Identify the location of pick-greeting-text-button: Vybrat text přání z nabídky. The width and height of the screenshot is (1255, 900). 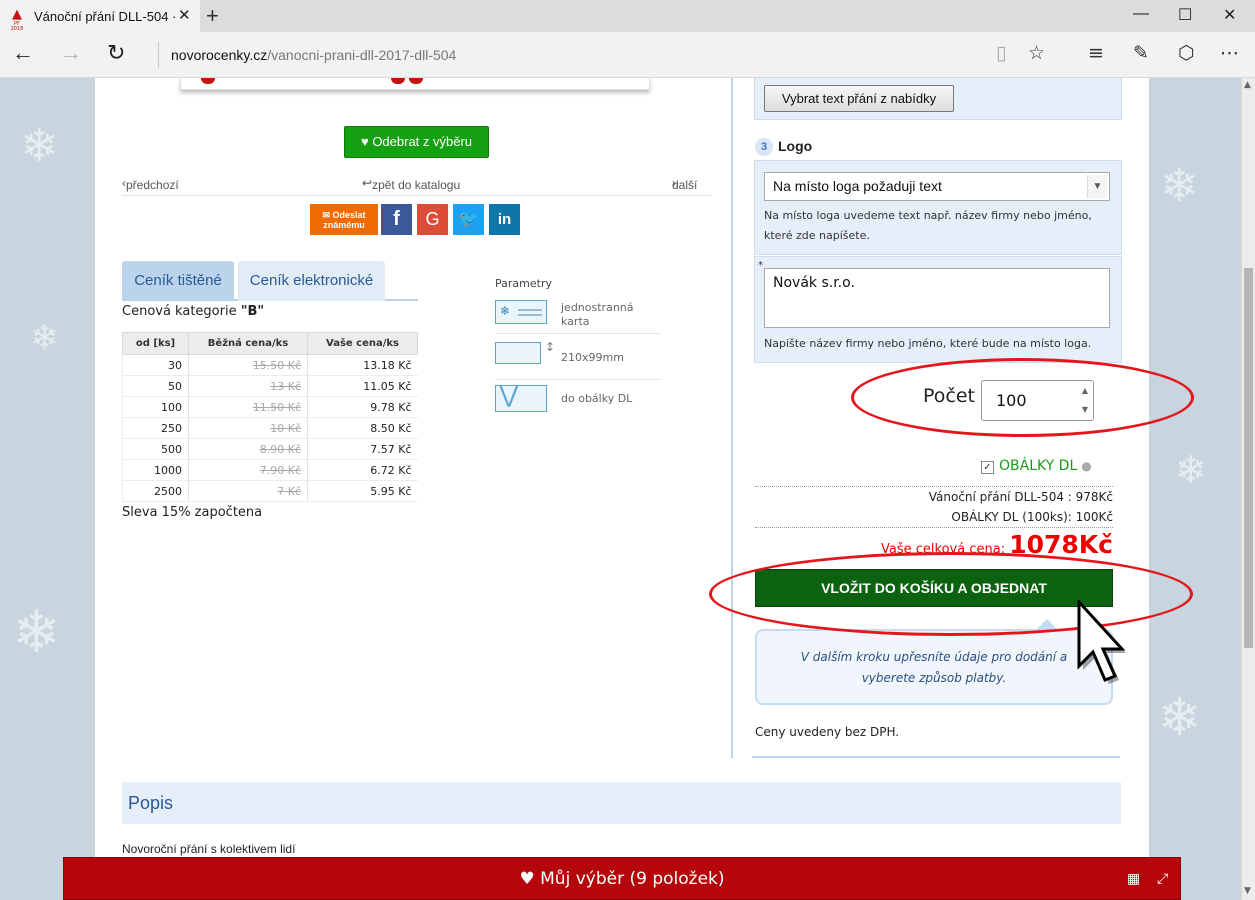
(859, 98).